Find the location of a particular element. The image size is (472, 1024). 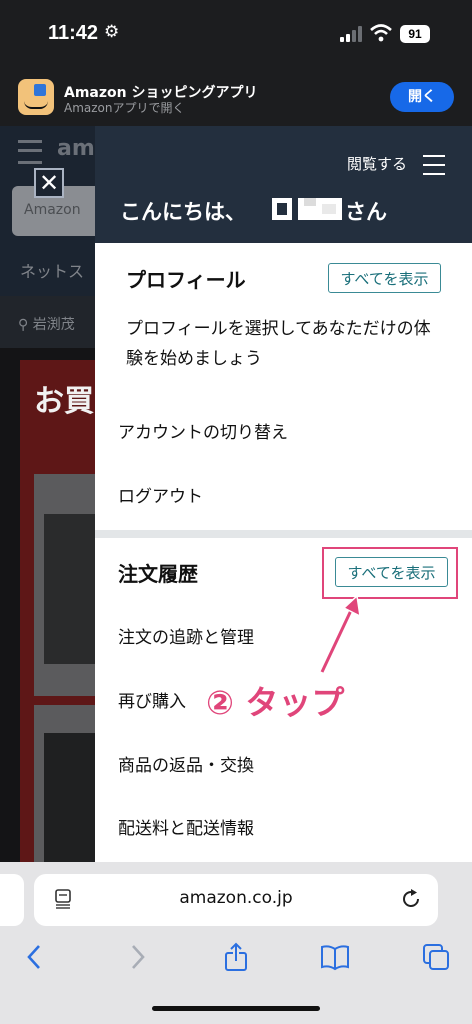

forward-icon is located at coordinates (137, 957).